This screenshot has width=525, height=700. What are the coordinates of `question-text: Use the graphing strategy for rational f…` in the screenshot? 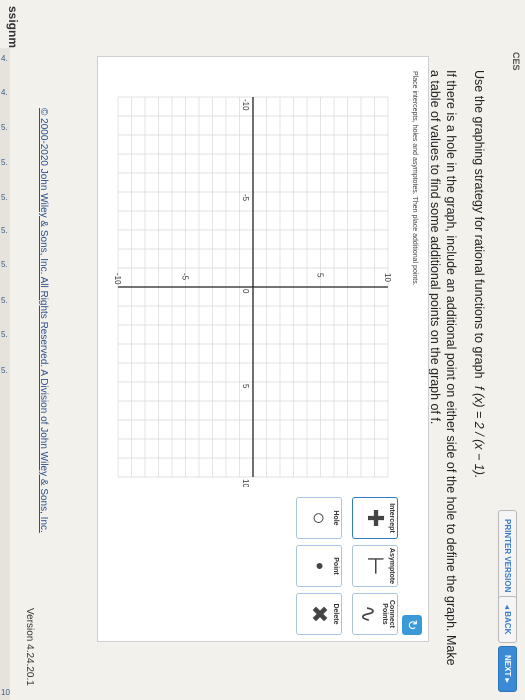 It's located at (479, 274).